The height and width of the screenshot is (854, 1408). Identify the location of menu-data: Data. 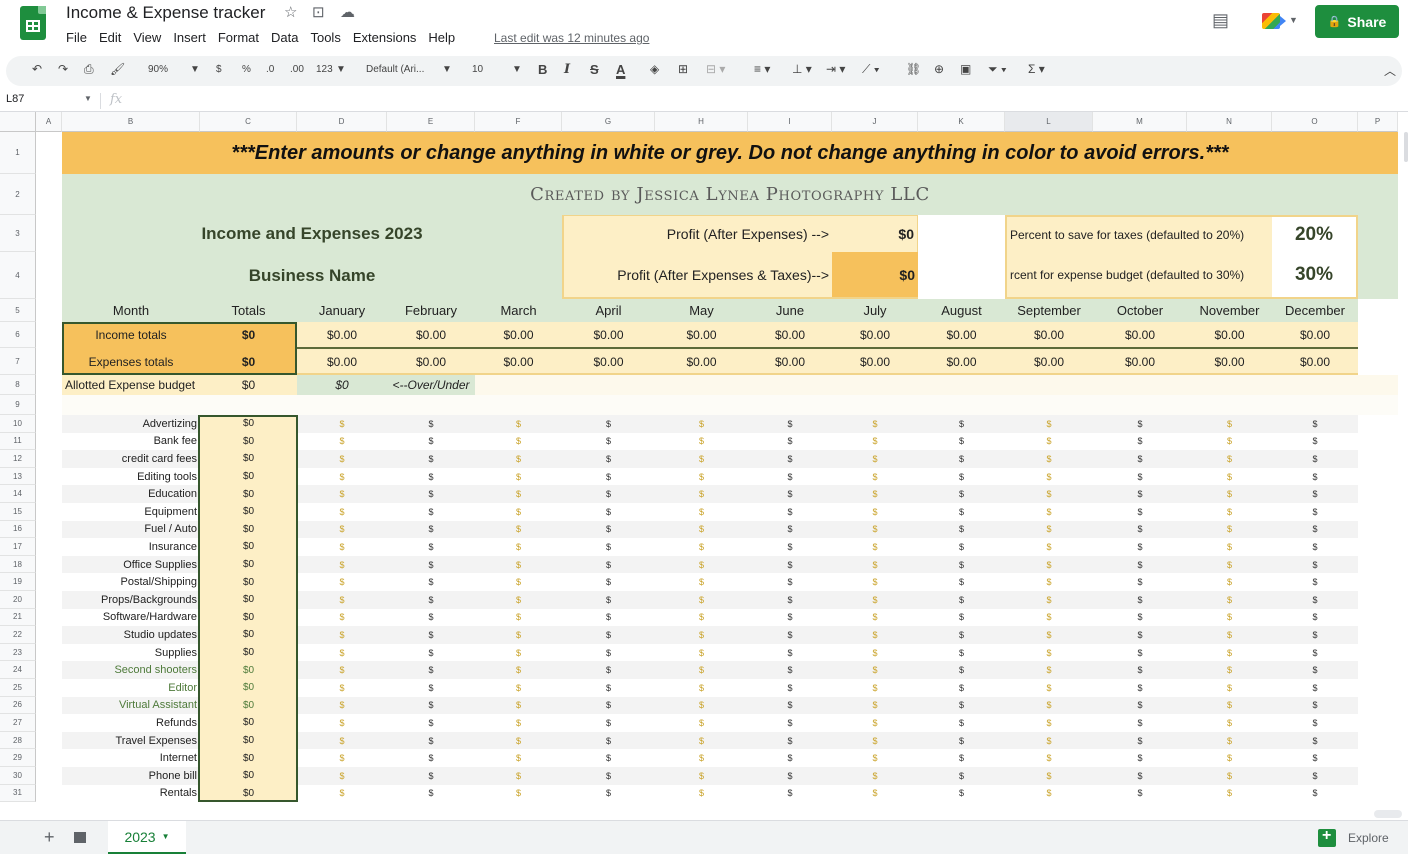
(284, 37).